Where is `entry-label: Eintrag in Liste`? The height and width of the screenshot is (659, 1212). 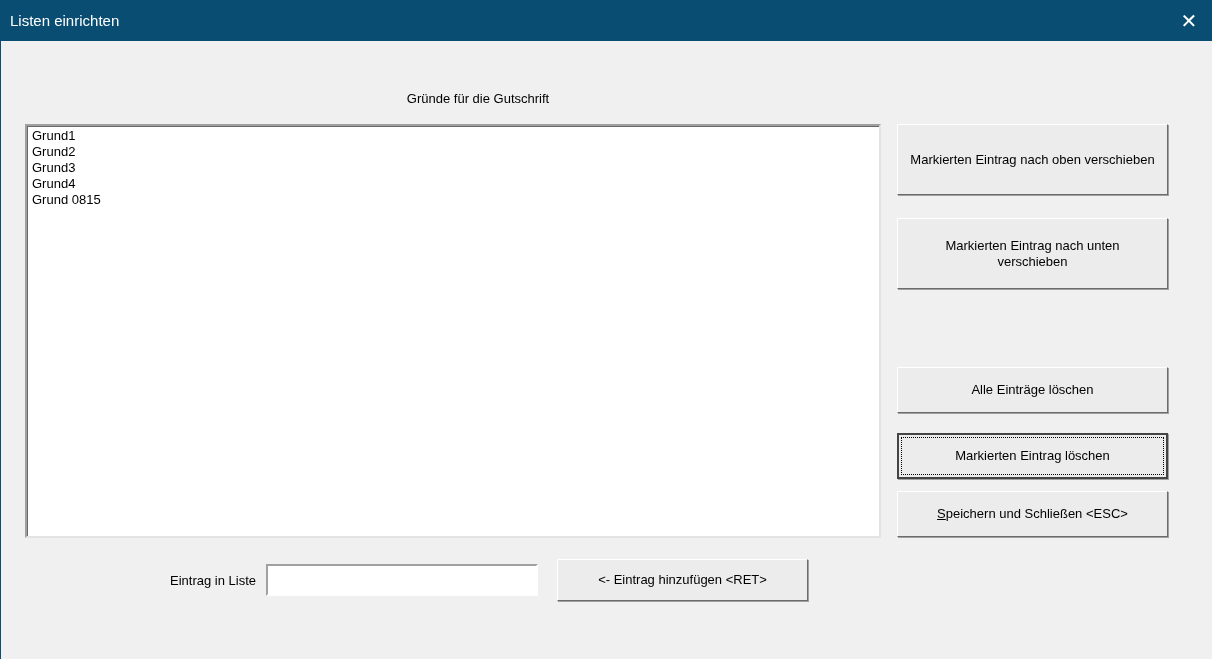 entry-label: Eintrag in Liste is located at coordinates (213, 580).